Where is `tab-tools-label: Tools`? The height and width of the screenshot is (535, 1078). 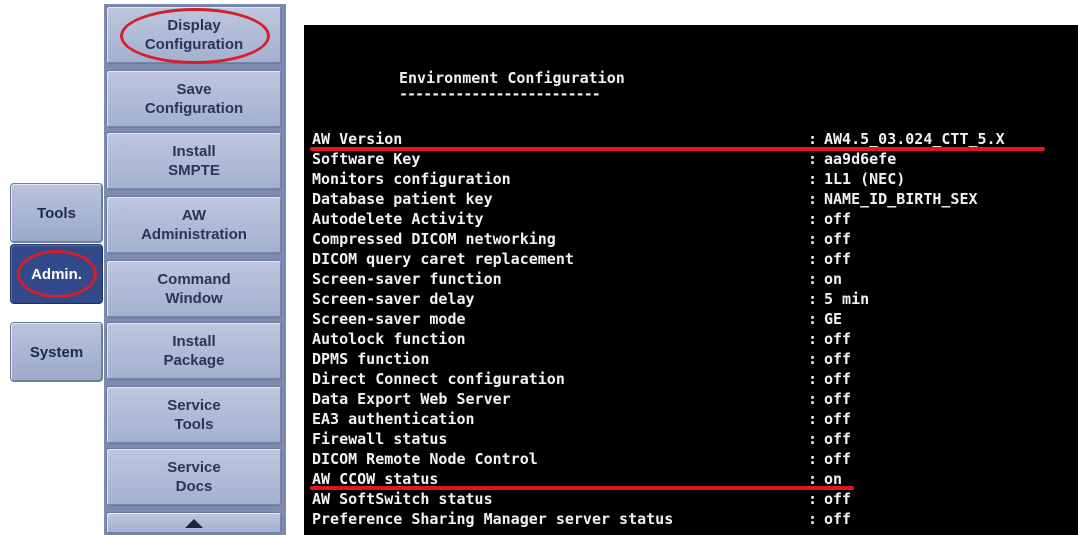
tab-tools-label: Tools is located at coordinates (56, 213).